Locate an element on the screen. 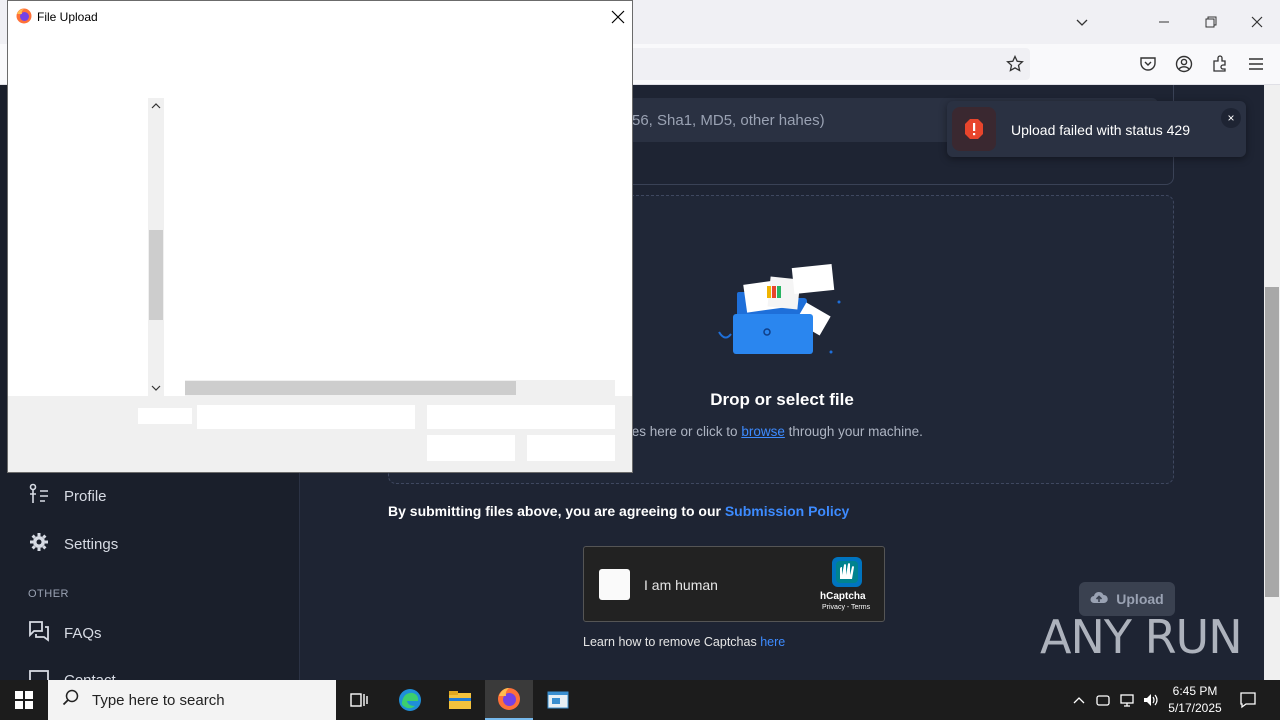 This screenshot has width=1280, height=720. dialog-close-button is located at coordinates (618, 17).